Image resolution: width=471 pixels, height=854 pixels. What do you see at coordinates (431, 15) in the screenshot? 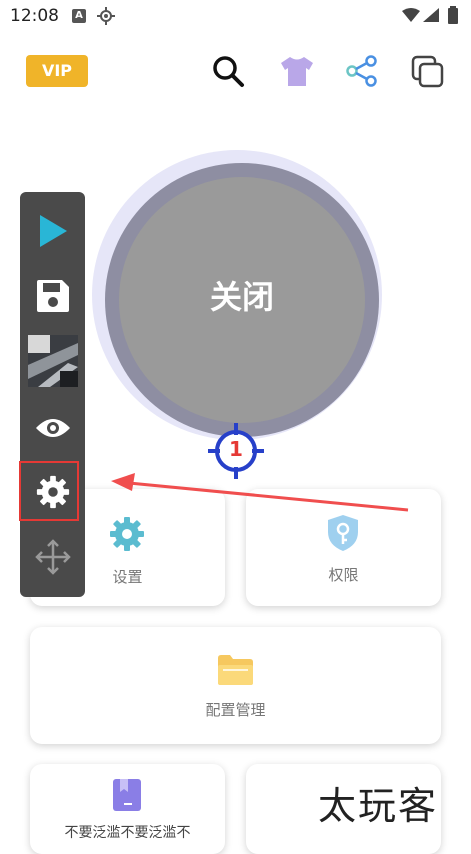
I see `cell-signal-icon` at bounding box center [431, 15].